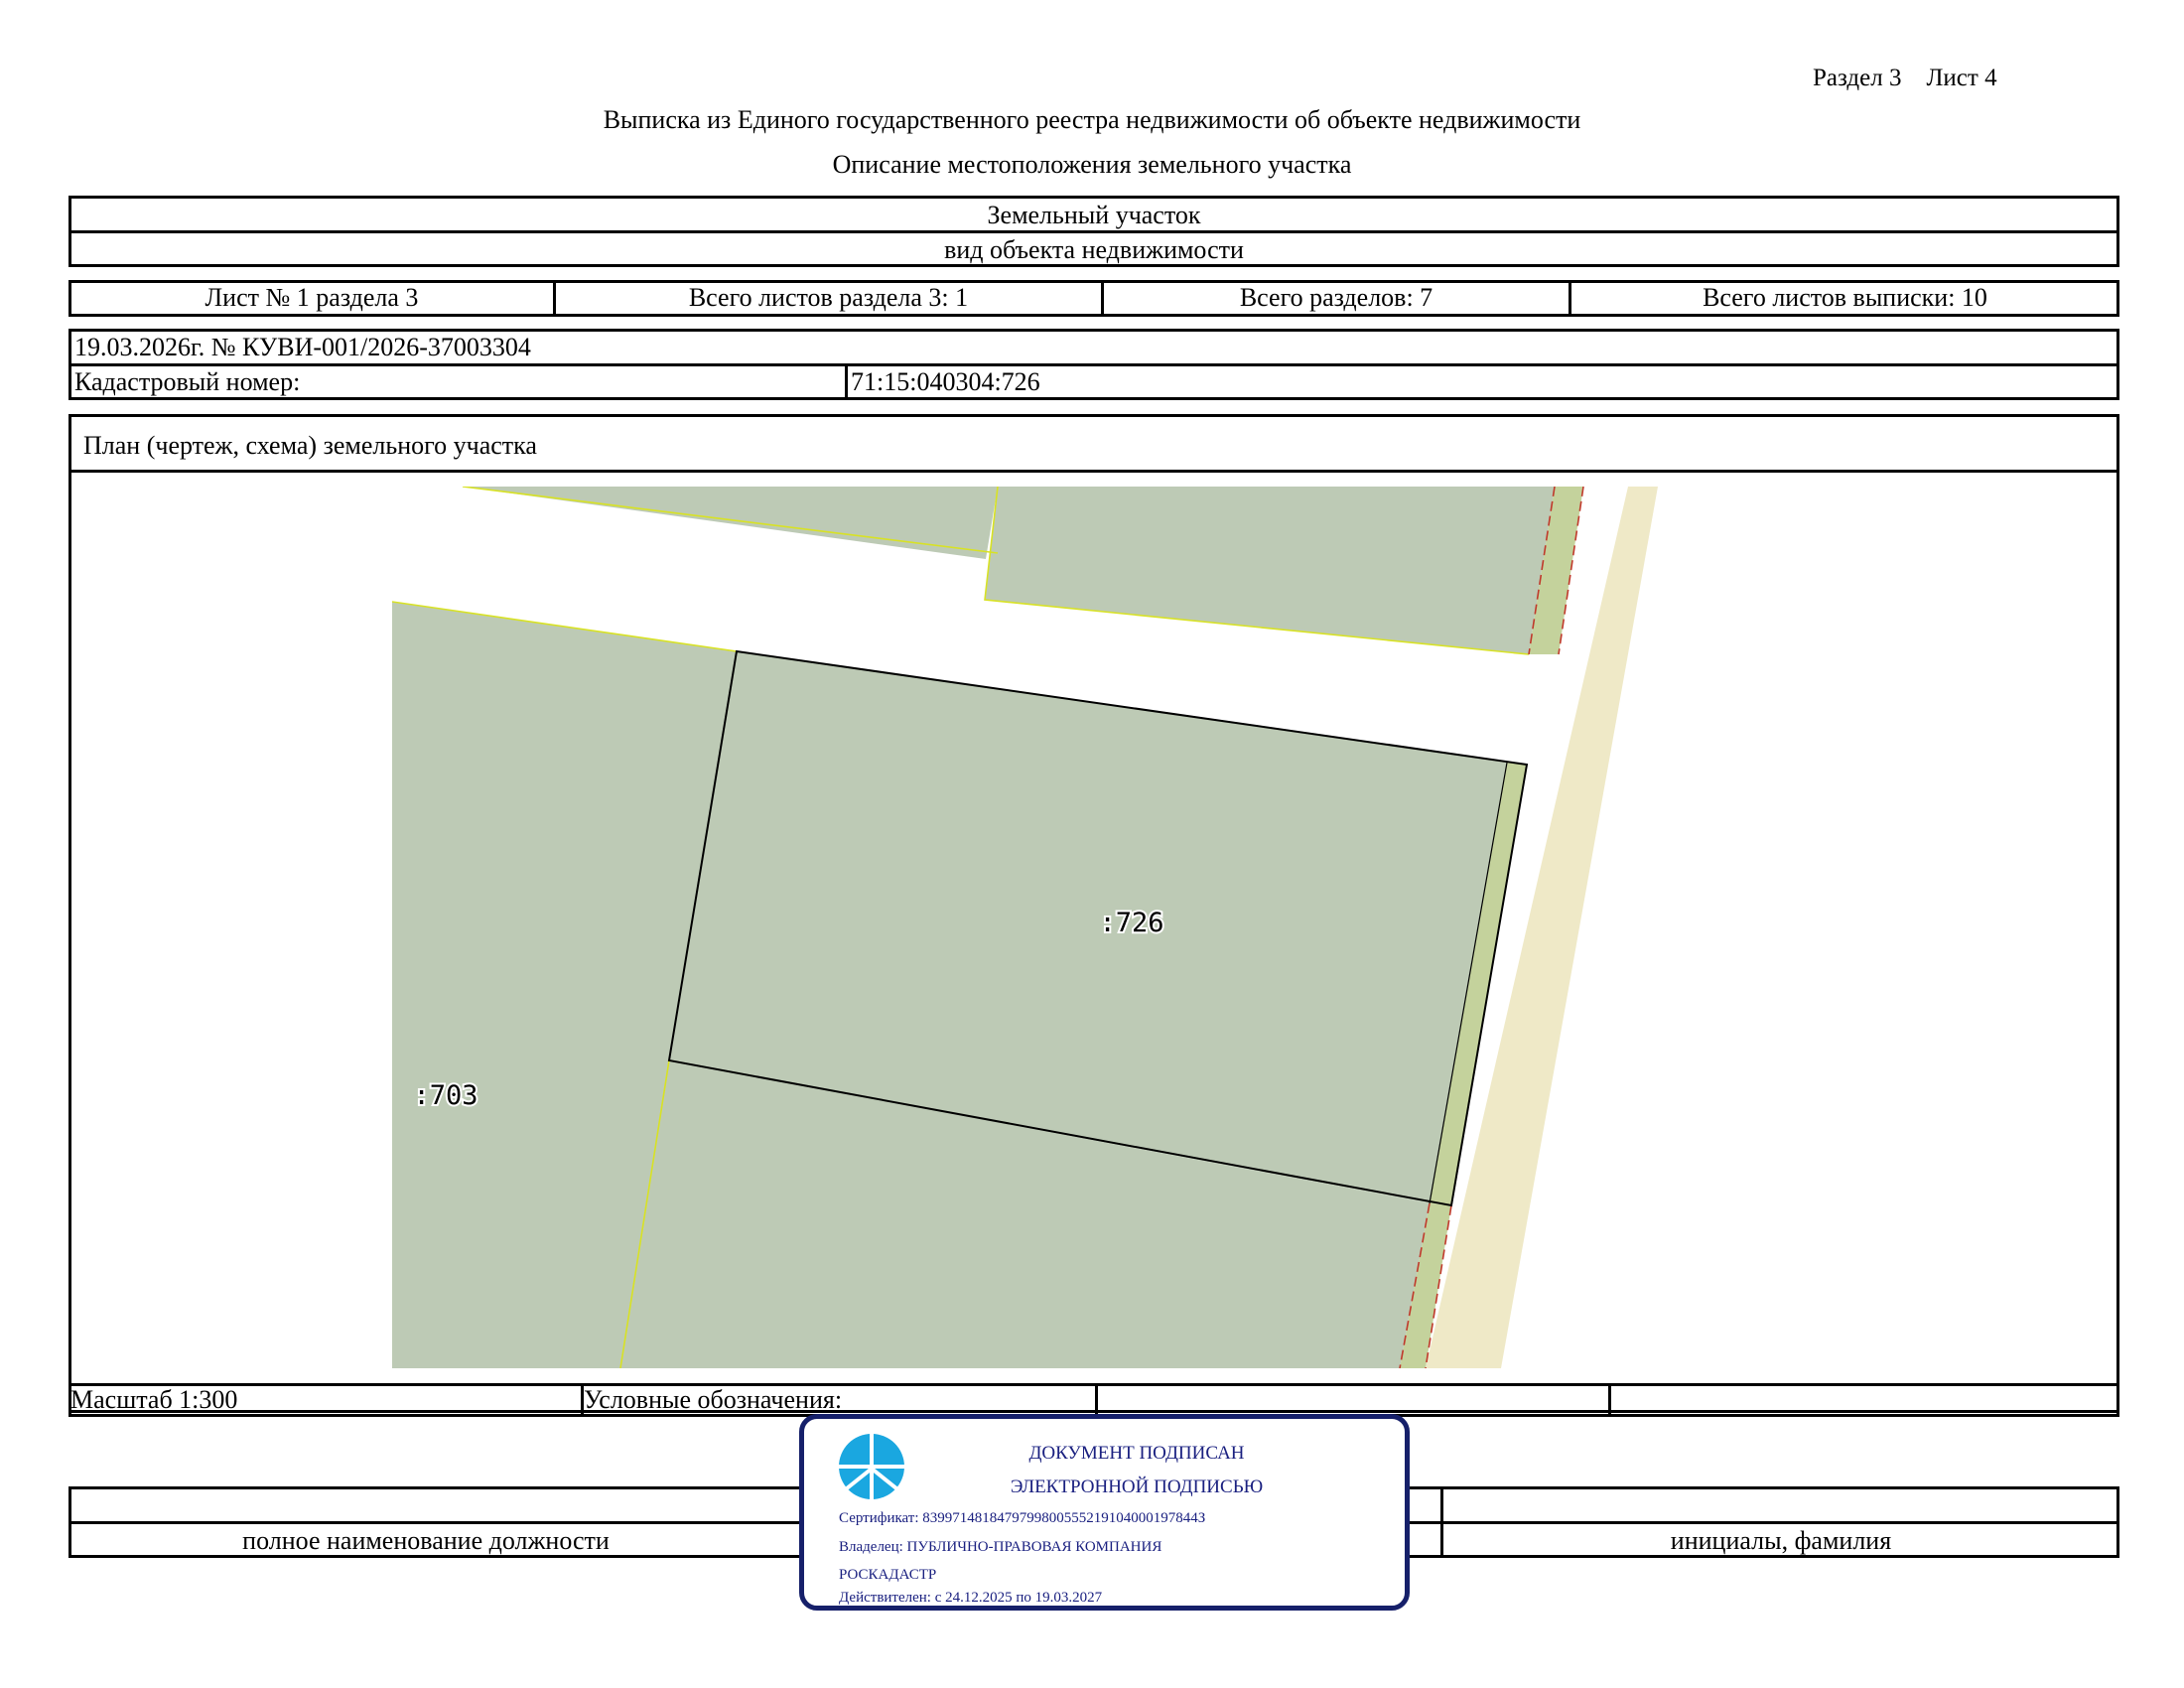  Describe the element at coordinates (1131, 923) in the screenshot. I see `parcel-label-726: :726` at that location.